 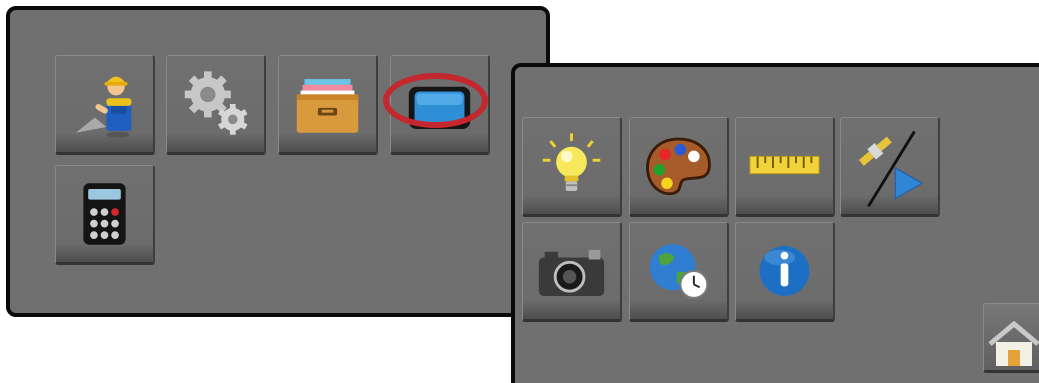 I want to click on brightness-tile, so click(x=572, y=167).